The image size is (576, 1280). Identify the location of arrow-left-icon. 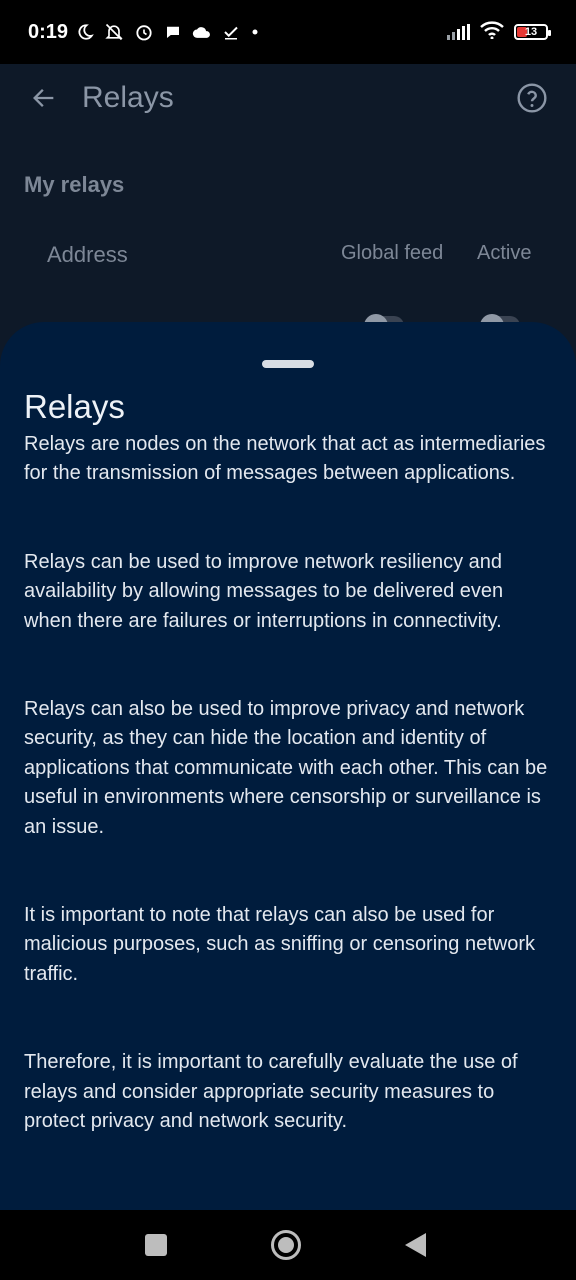
(43, 98).